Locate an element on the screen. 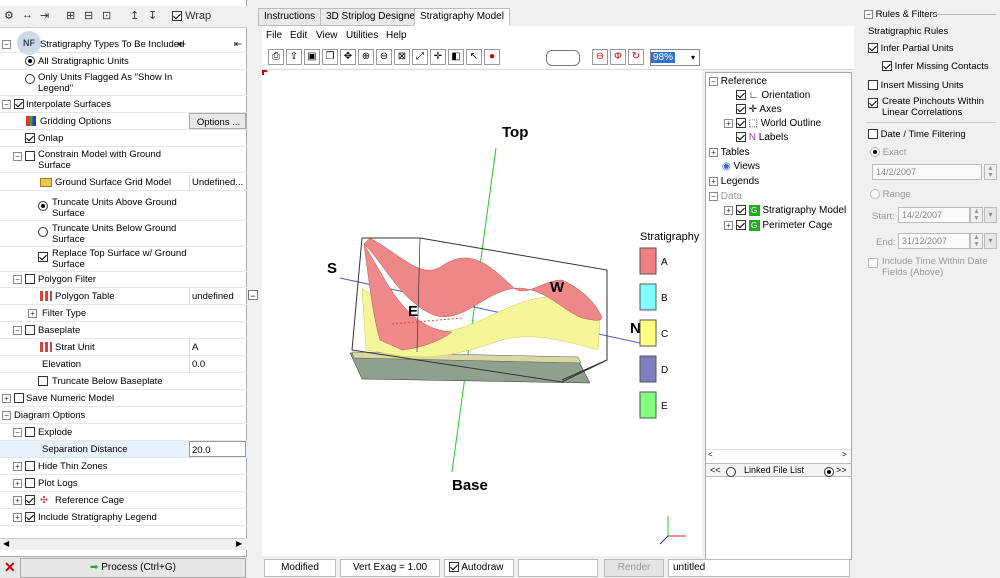 This screenshot has height=578, width=1000. truncate-above-radio is located at coordinates (43, 206).